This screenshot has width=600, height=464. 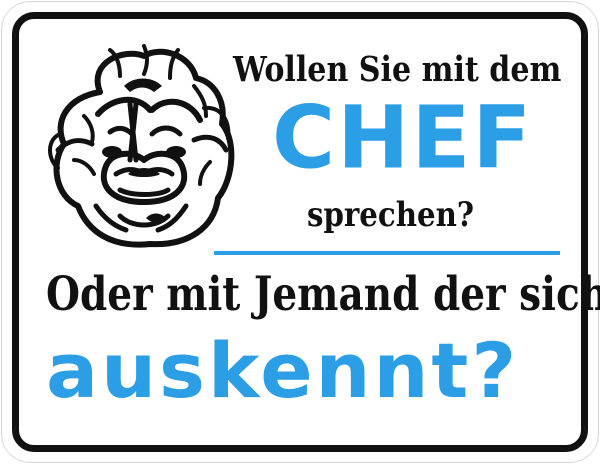 What do you see at coordinates (323, 294) in the screenshot?
I see `headline-line-4: Oder mit Jemand der sich` at bounding box center [323, 294].